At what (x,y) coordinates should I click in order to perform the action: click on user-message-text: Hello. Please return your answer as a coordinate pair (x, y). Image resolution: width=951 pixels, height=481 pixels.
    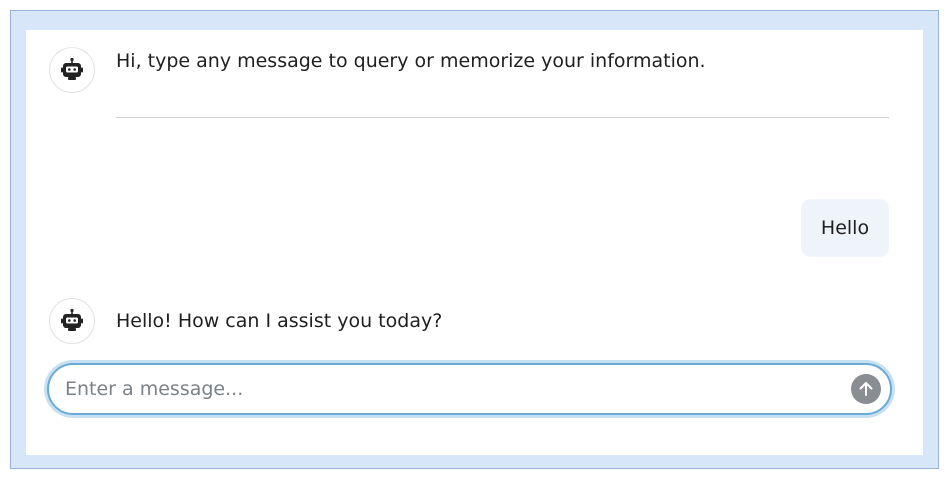
    Looking at the image, I should click on (845, 228).